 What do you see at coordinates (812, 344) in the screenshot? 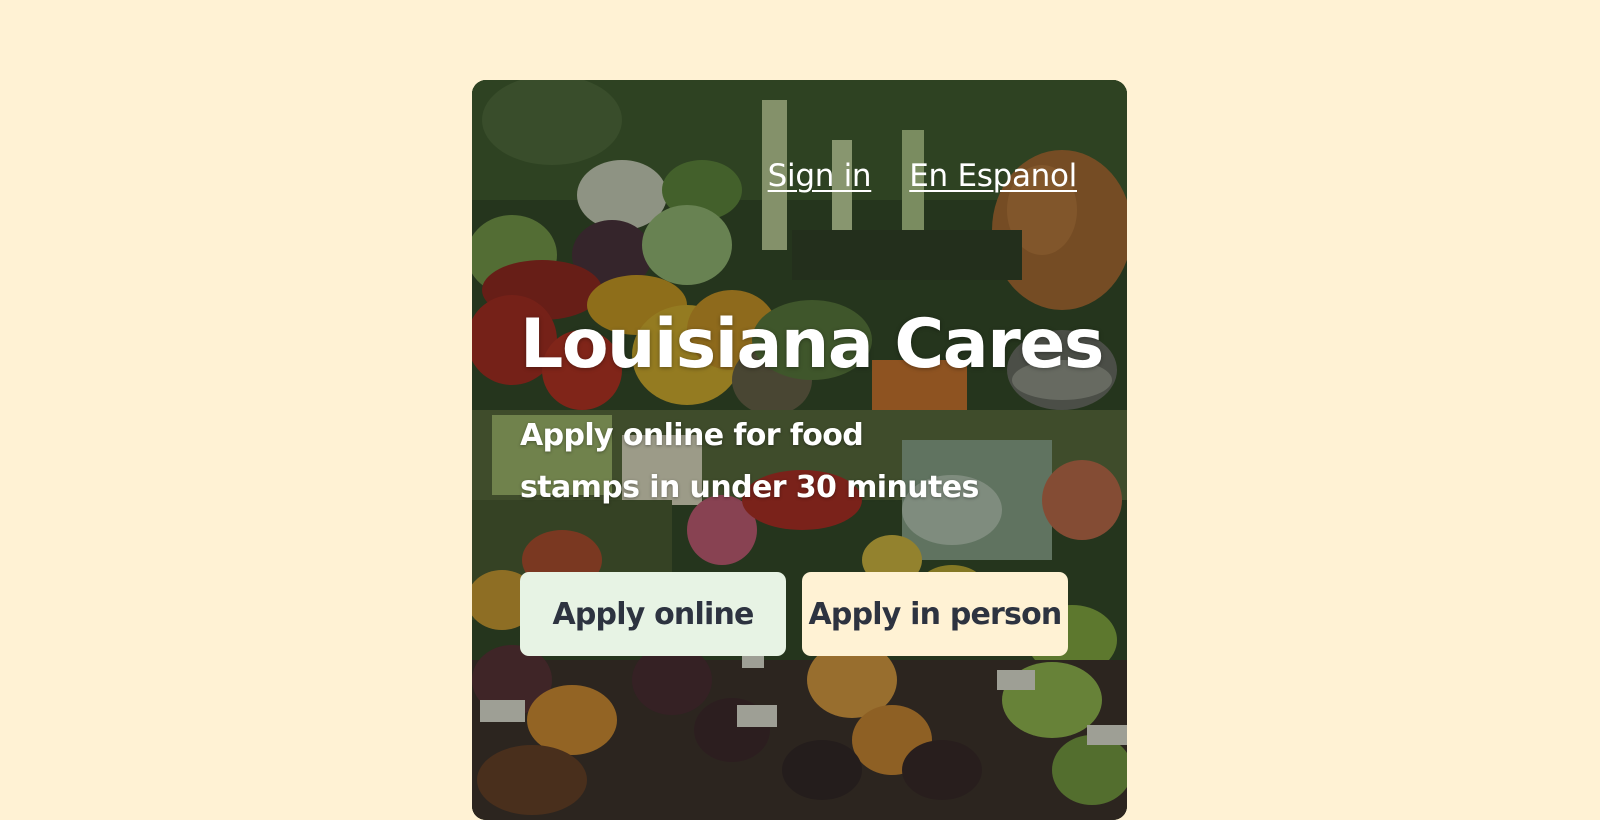
I see `page-title: Louisiana Cares` at bounding box center [812, 344].